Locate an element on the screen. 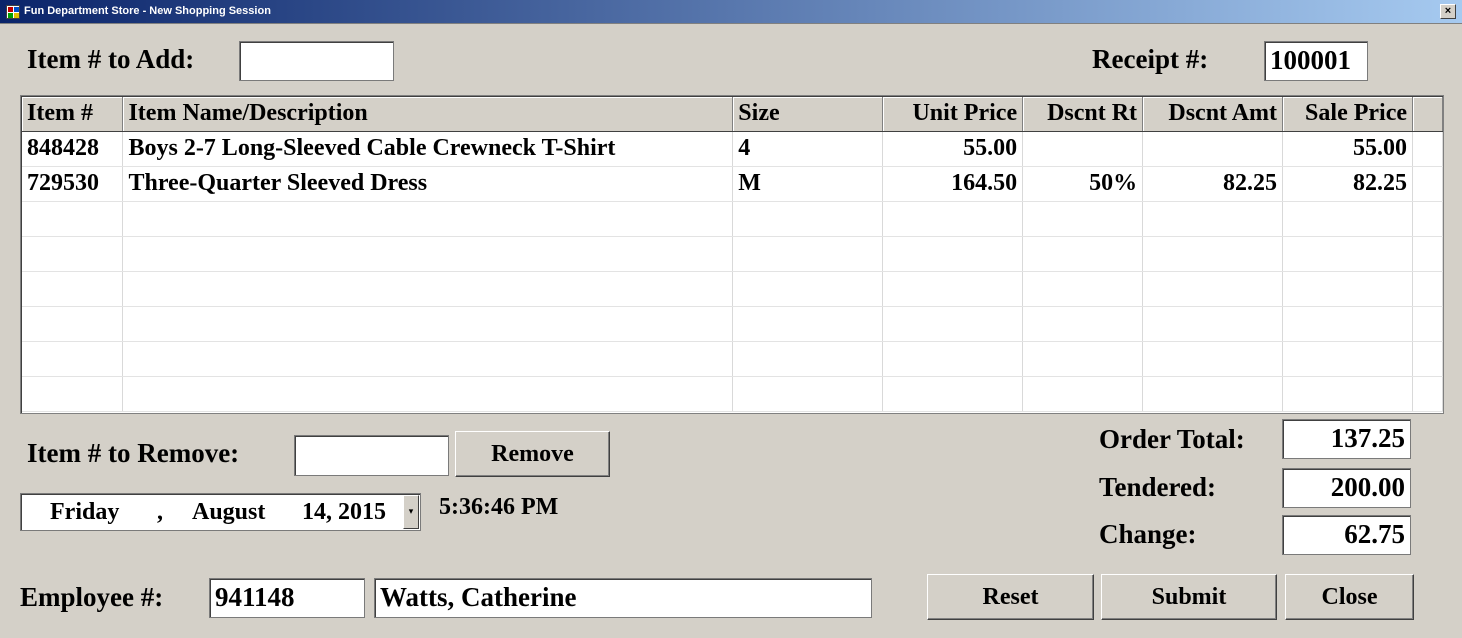 This screenshot has width=1462, height=638. order-total-label: Order Total: is located at coordinates (1172, 439).